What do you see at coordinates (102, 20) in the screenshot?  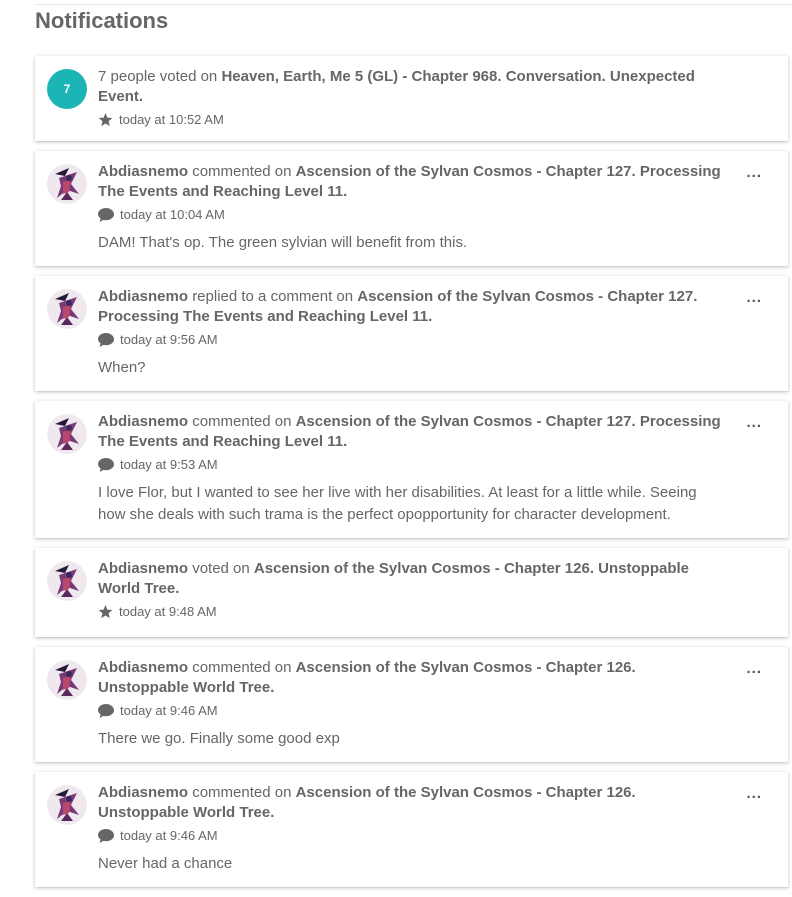 I see `page-title: Notifications` at bounding box center [102, 20].